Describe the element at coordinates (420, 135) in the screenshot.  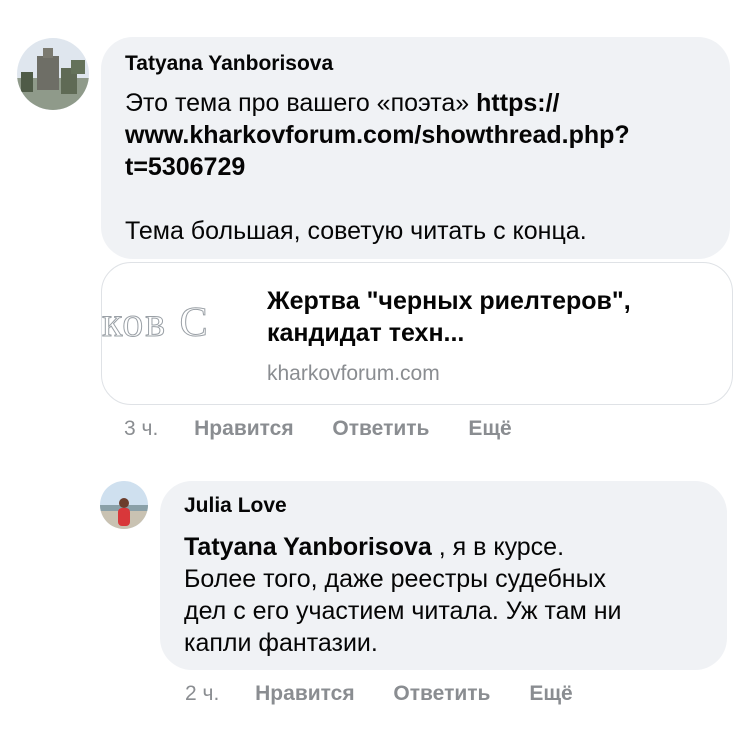
I see `comment-link-part2: www.kharkovforum.com/showthread.php?` at that location.